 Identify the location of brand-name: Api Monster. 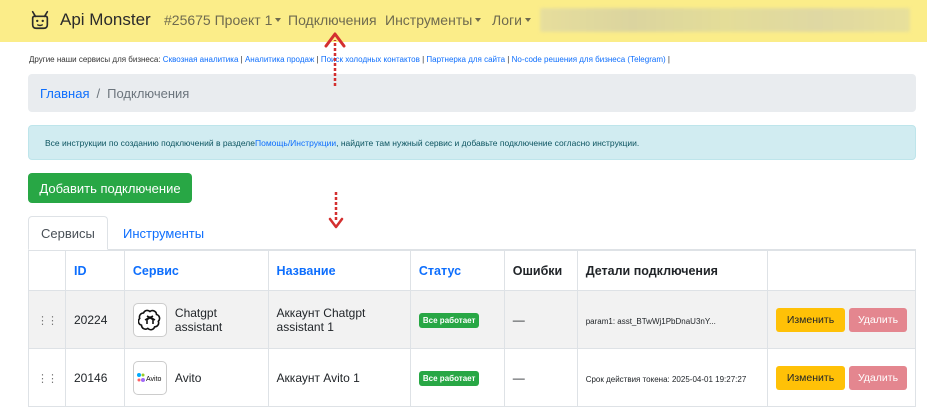
(105, 19).